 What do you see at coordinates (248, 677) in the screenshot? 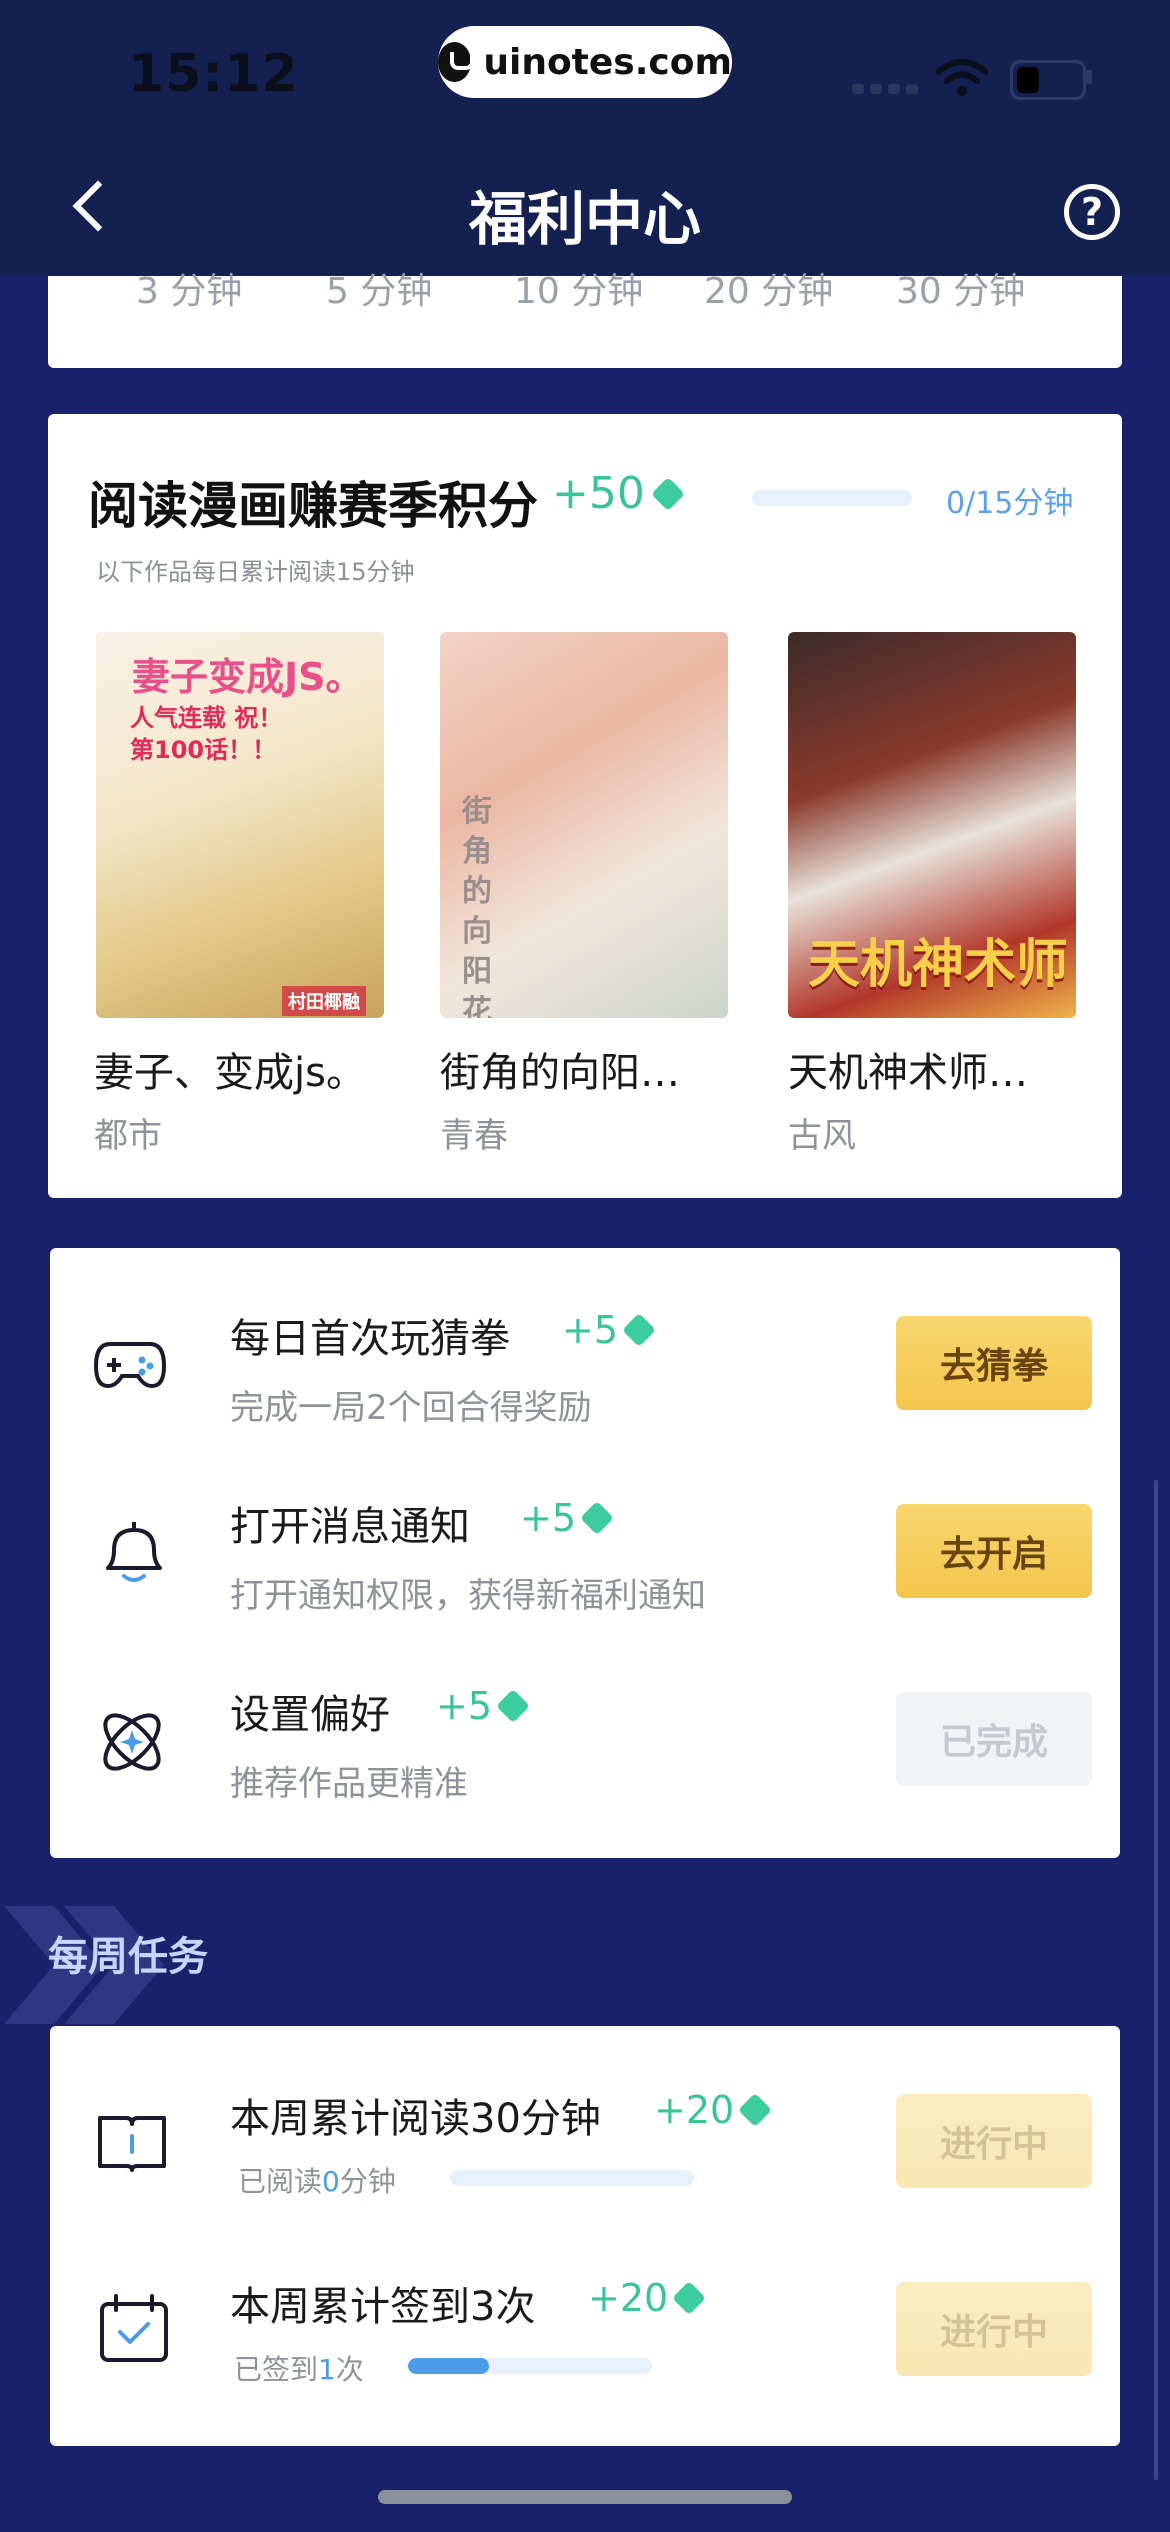
I see `book-cover-title: 妻子变成JS。` at bounding box center [248, 677].